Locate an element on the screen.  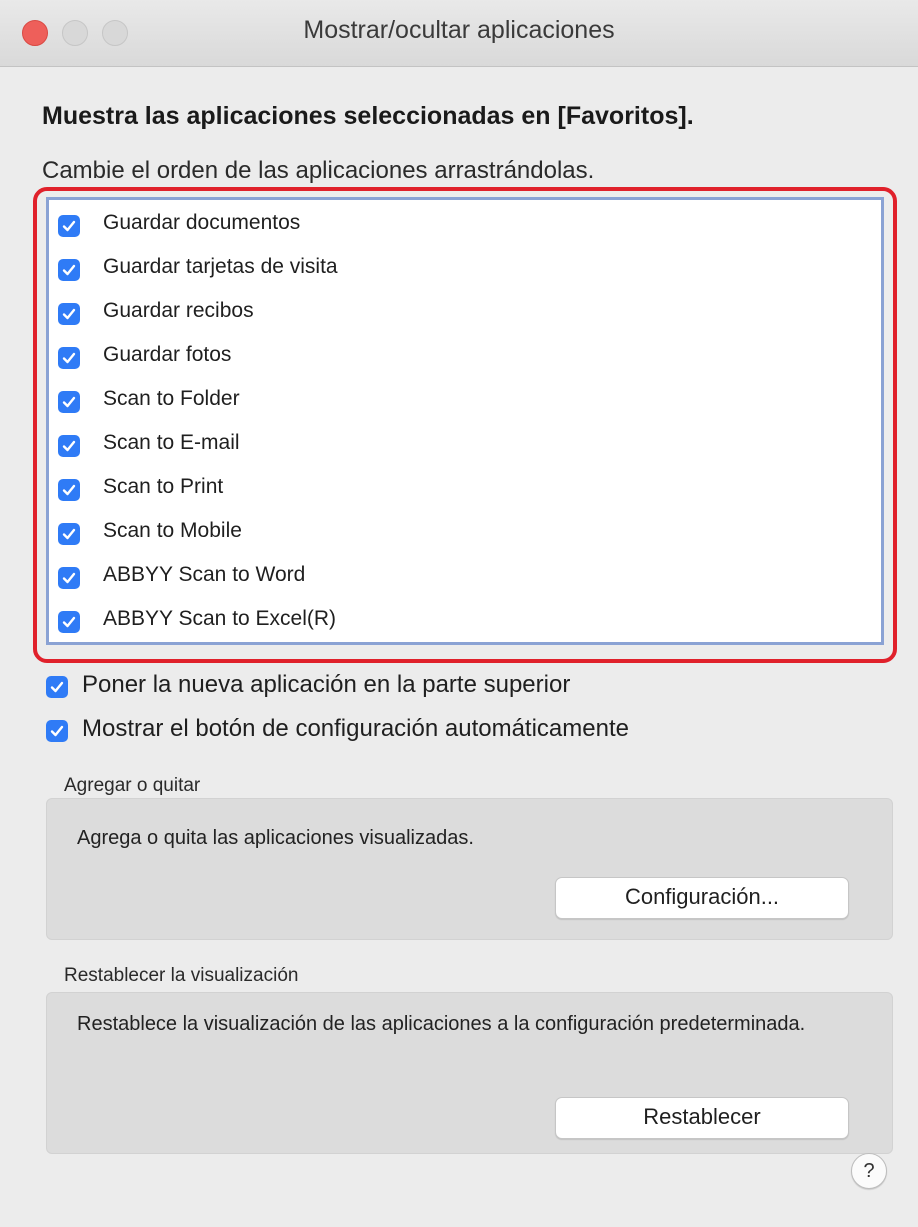
list-item: Scan to Print is located at coordinates (465, 487).